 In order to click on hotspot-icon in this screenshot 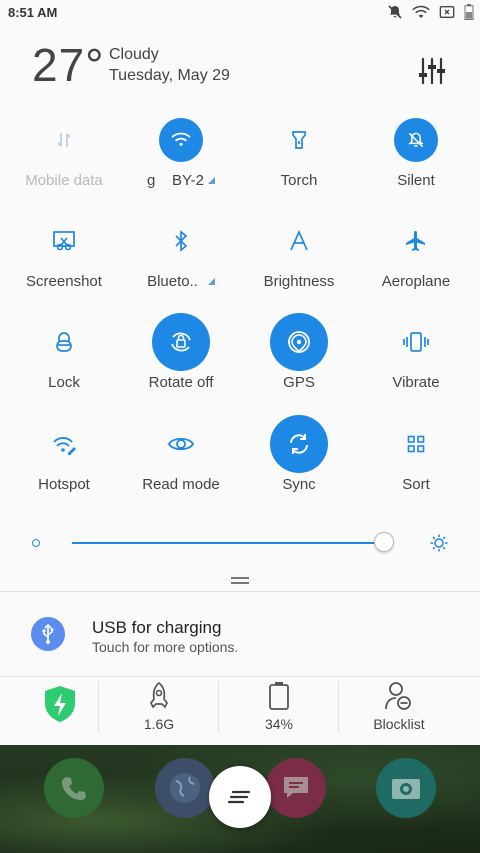, I will do `click(64, 444)`.